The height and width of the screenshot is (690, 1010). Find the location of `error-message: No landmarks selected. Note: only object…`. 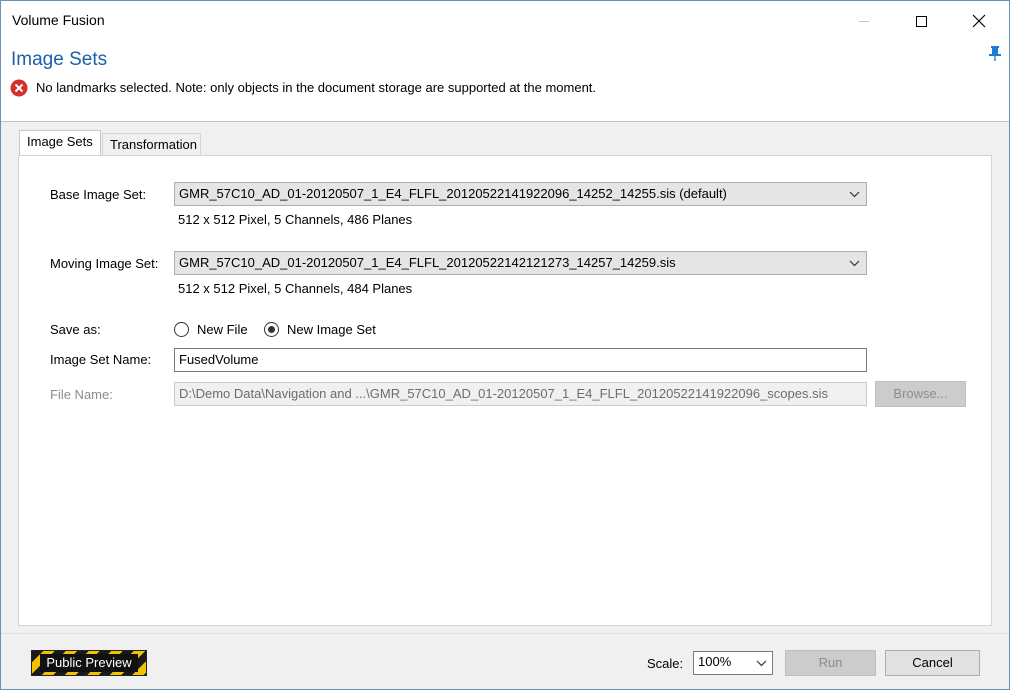

error-message: No landmarks selected. Note: only object… is located at coordinates (316, 87).